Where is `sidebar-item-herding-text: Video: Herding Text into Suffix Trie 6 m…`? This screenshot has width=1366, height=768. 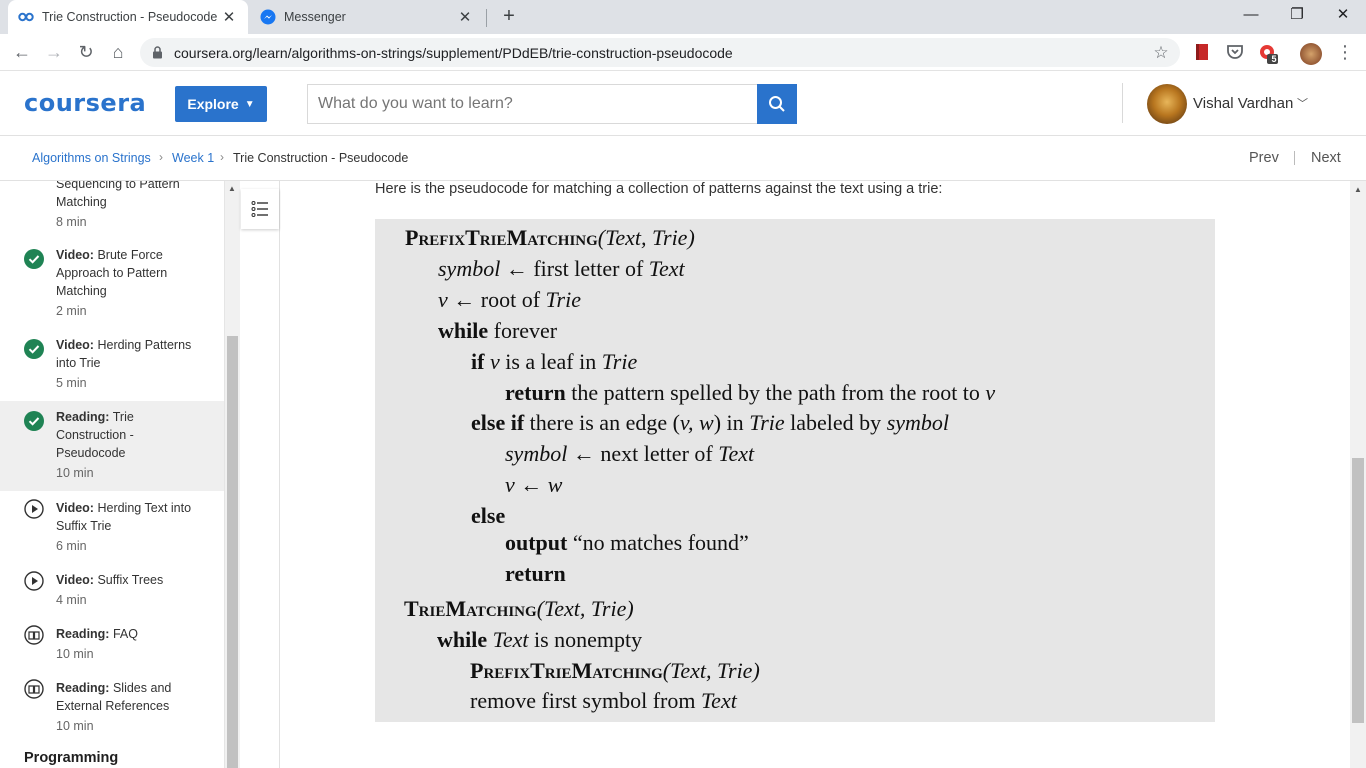 sidebar-item-herding-text: Video: Herding Text into Suffix Trie 6 m… is located at coordinates (112, 532).